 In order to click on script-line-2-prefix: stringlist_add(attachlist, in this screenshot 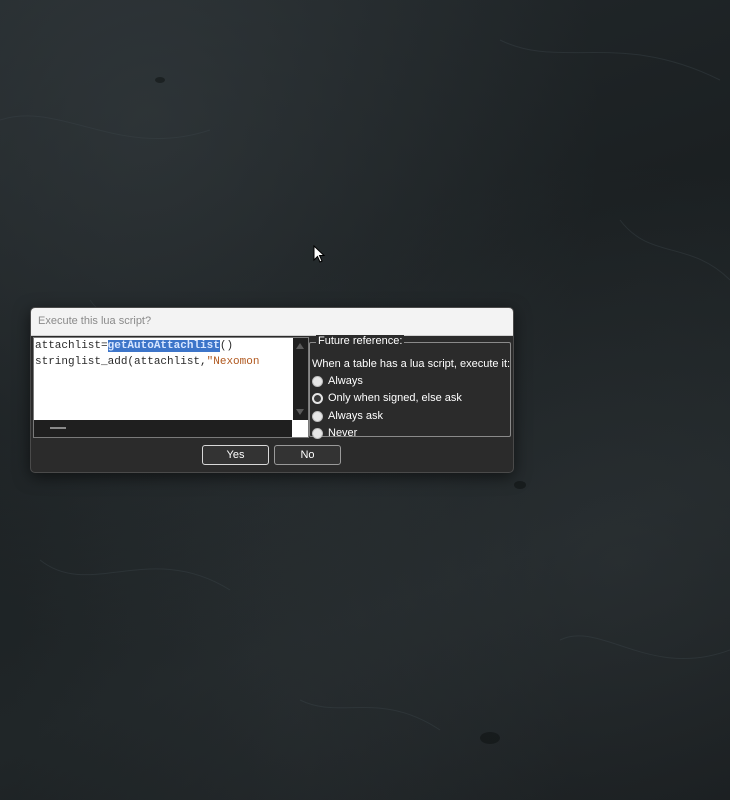, I will do `click(121, 362)`.